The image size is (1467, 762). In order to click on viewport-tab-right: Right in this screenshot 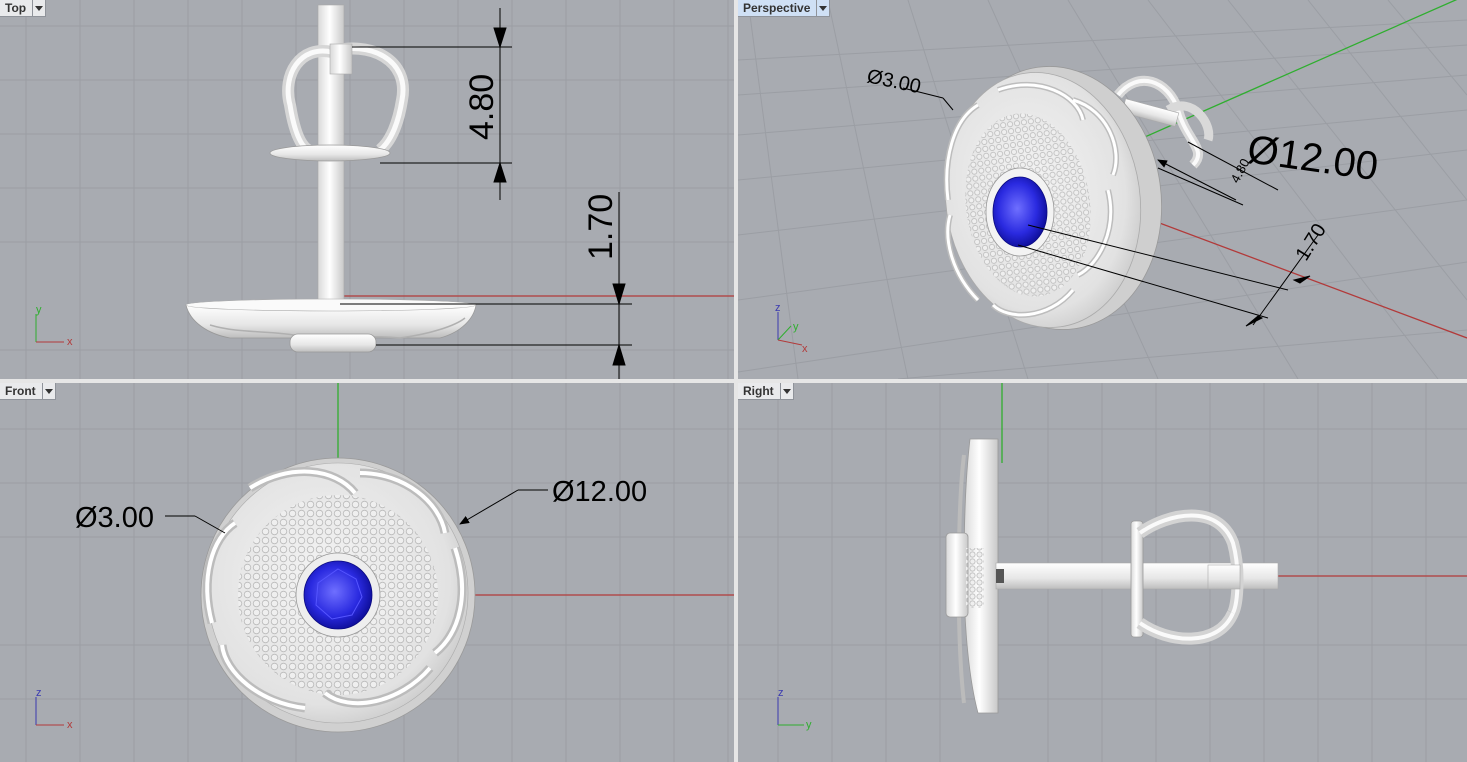, I will do `click(766, 391)`.